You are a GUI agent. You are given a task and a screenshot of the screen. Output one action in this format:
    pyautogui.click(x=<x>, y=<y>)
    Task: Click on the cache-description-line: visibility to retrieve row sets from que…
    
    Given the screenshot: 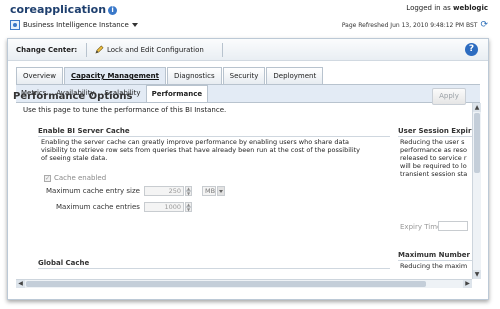 What is the action you would take?
    pyautogui.click(x=201, y=150)
    